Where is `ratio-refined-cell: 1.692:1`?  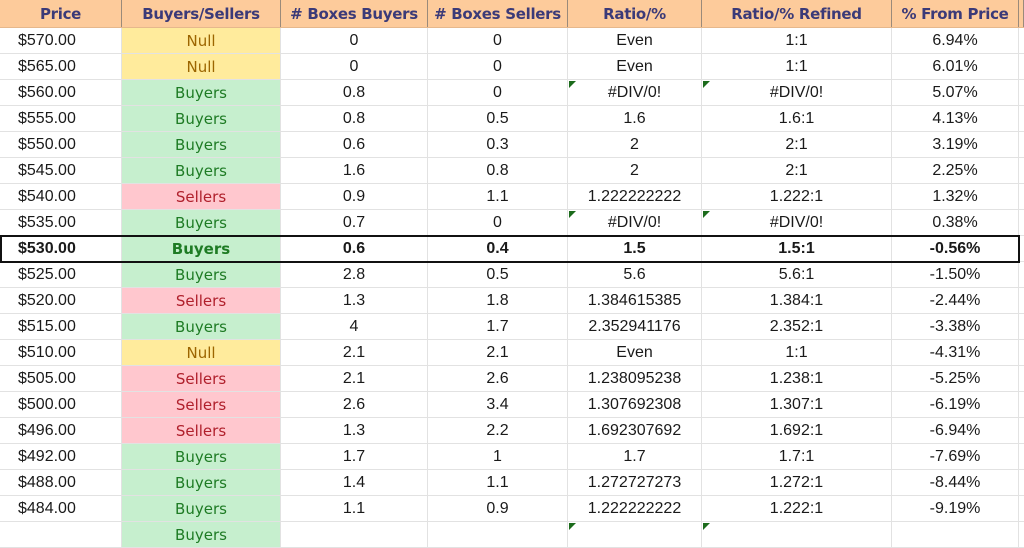
ratio-refined-cell: 1.692:1 is located at coordinates (797, 430).